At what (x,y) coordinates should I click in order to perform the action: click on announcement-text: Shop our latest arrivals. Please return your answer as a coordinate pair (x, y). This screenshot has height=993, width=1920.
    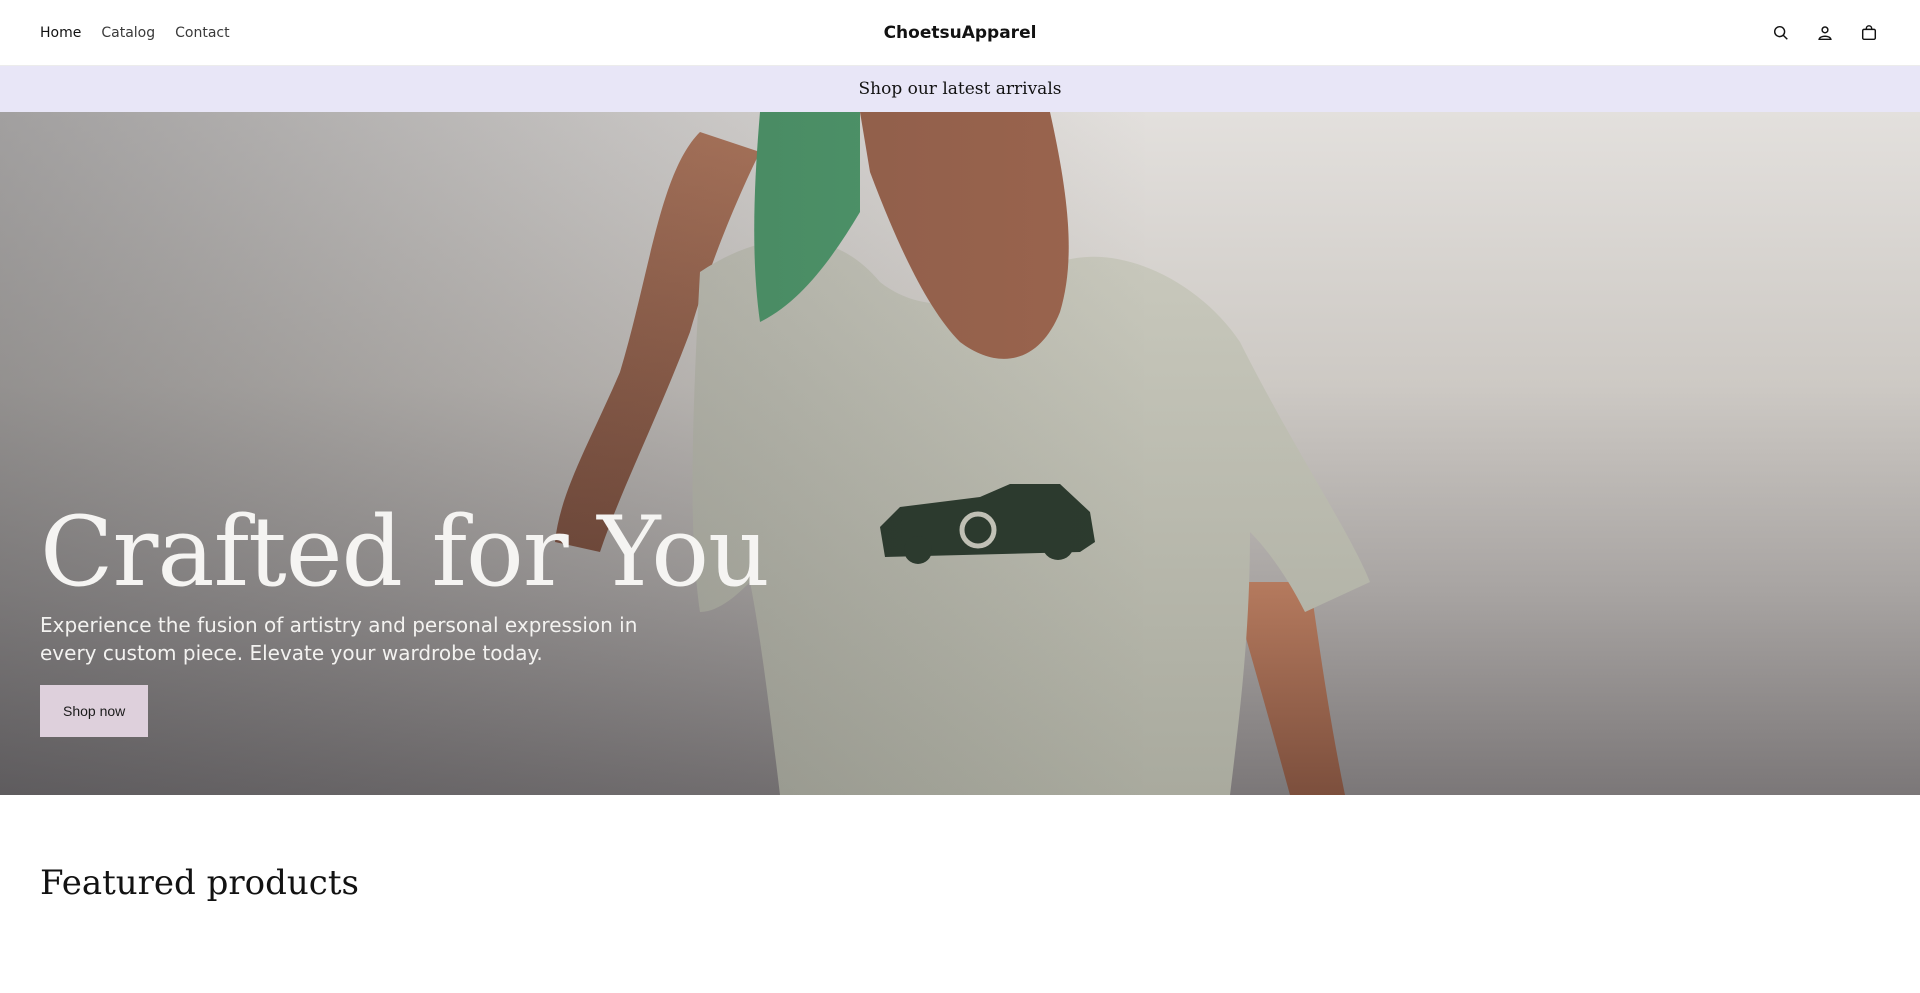
    Looking at the image, I should click on (960, 89).